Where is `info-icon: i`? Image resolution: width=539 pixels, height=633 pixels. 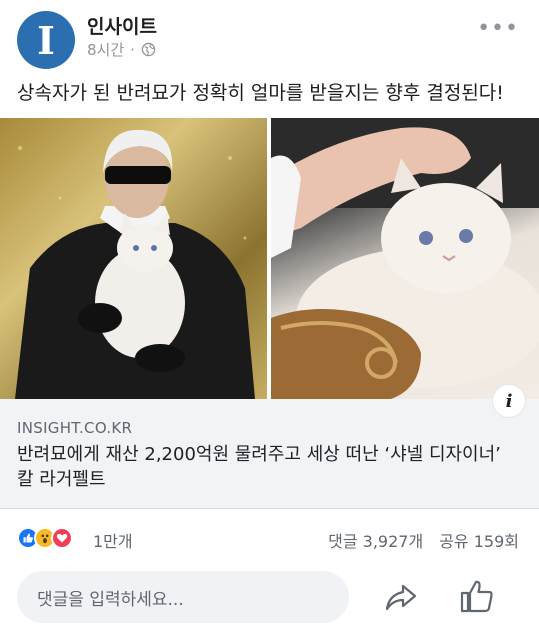 info-icon: i is located at coordinates (509, 401).